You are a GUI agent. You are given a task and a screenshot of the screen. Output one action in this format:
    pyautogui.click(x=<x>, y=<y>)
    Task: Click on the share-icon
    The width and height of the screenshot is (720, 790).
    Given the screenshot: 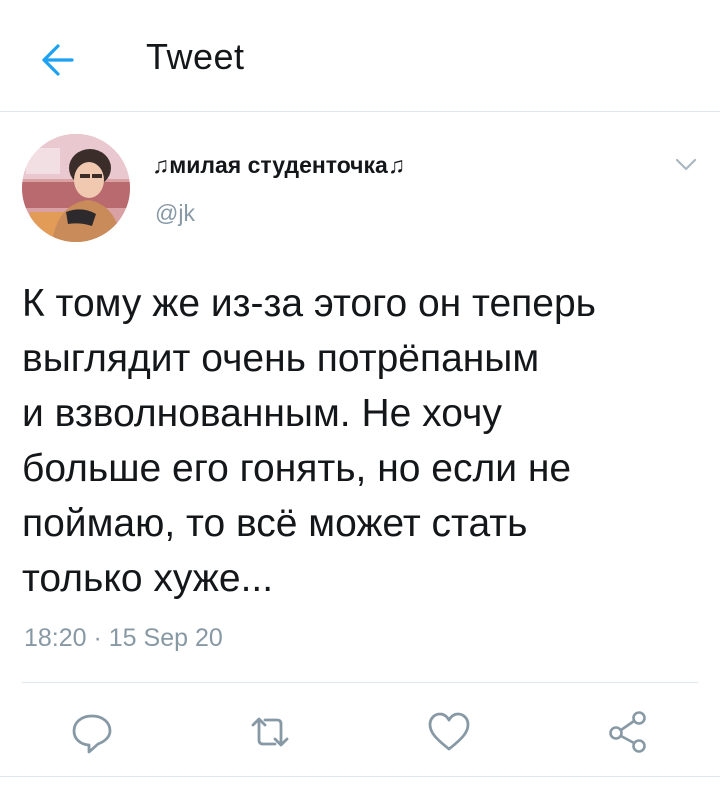 What is the action you would take?
    pyautogui.click(x=627, y=732)
    